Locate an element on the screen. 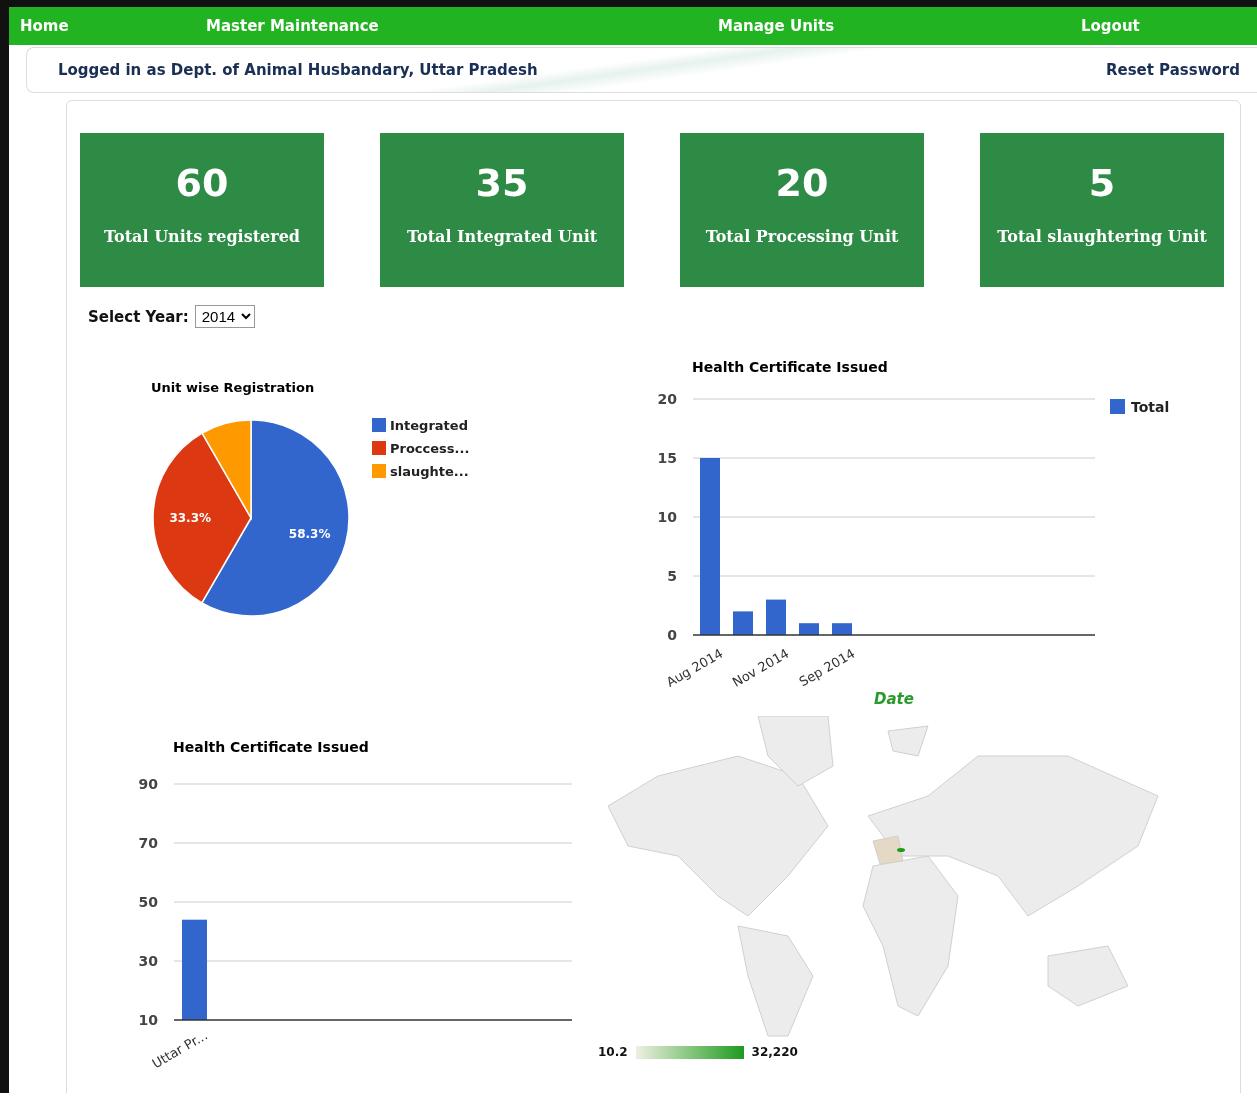 The height and width of the screenshot is (1100, 1257). axis-tick-label: 5 is located at coordinates (672, 576).